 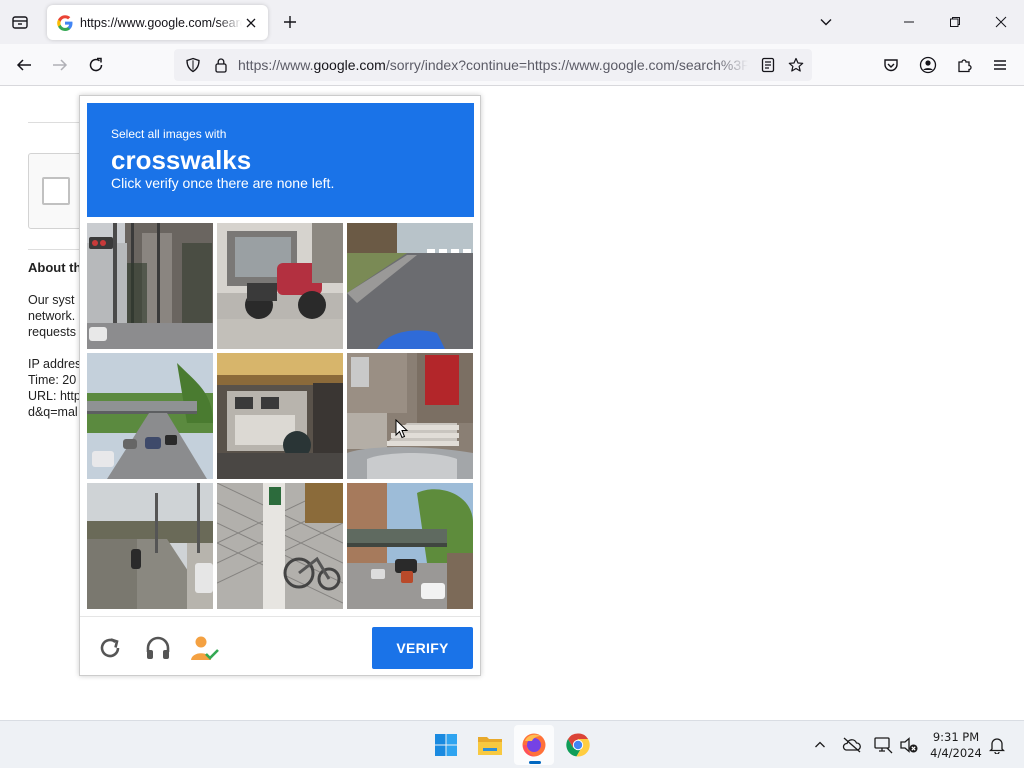 I want to click on verified-user-icon, so click(x=205, y=648).